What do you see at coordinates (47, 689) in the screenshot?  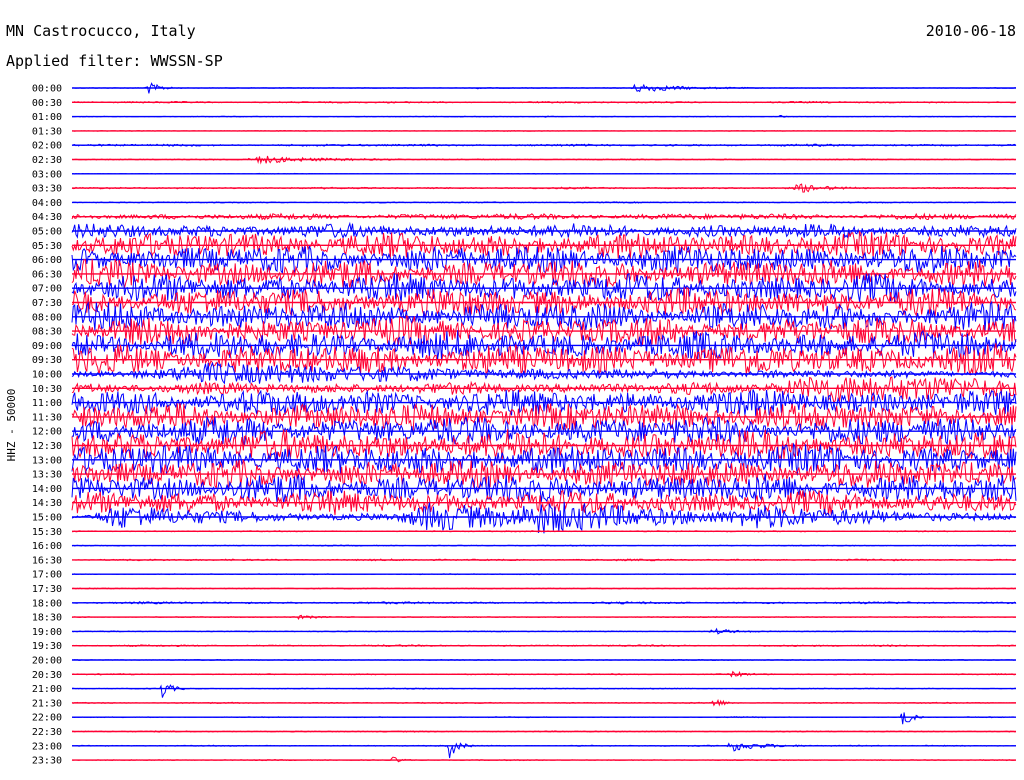 I see `time-tick-label: 21:00` at bounding box center [47, 689].